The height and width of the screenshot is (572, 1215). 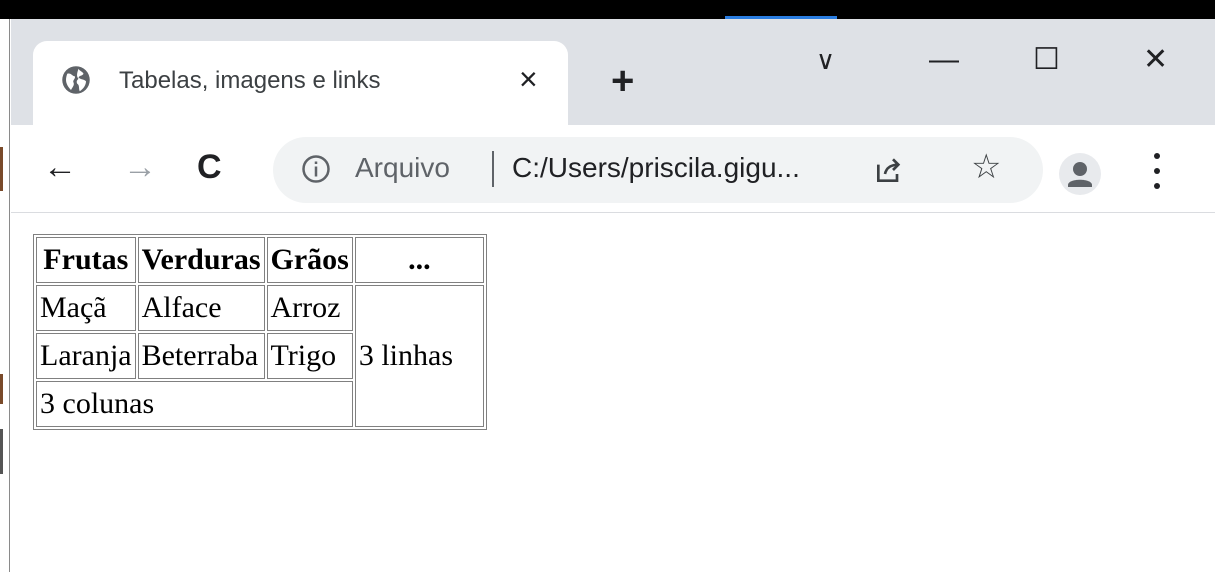 I want to click on address-bar: Arquivo C:/Users/priscila.gigu... ☆, so click(x=658, y=170).